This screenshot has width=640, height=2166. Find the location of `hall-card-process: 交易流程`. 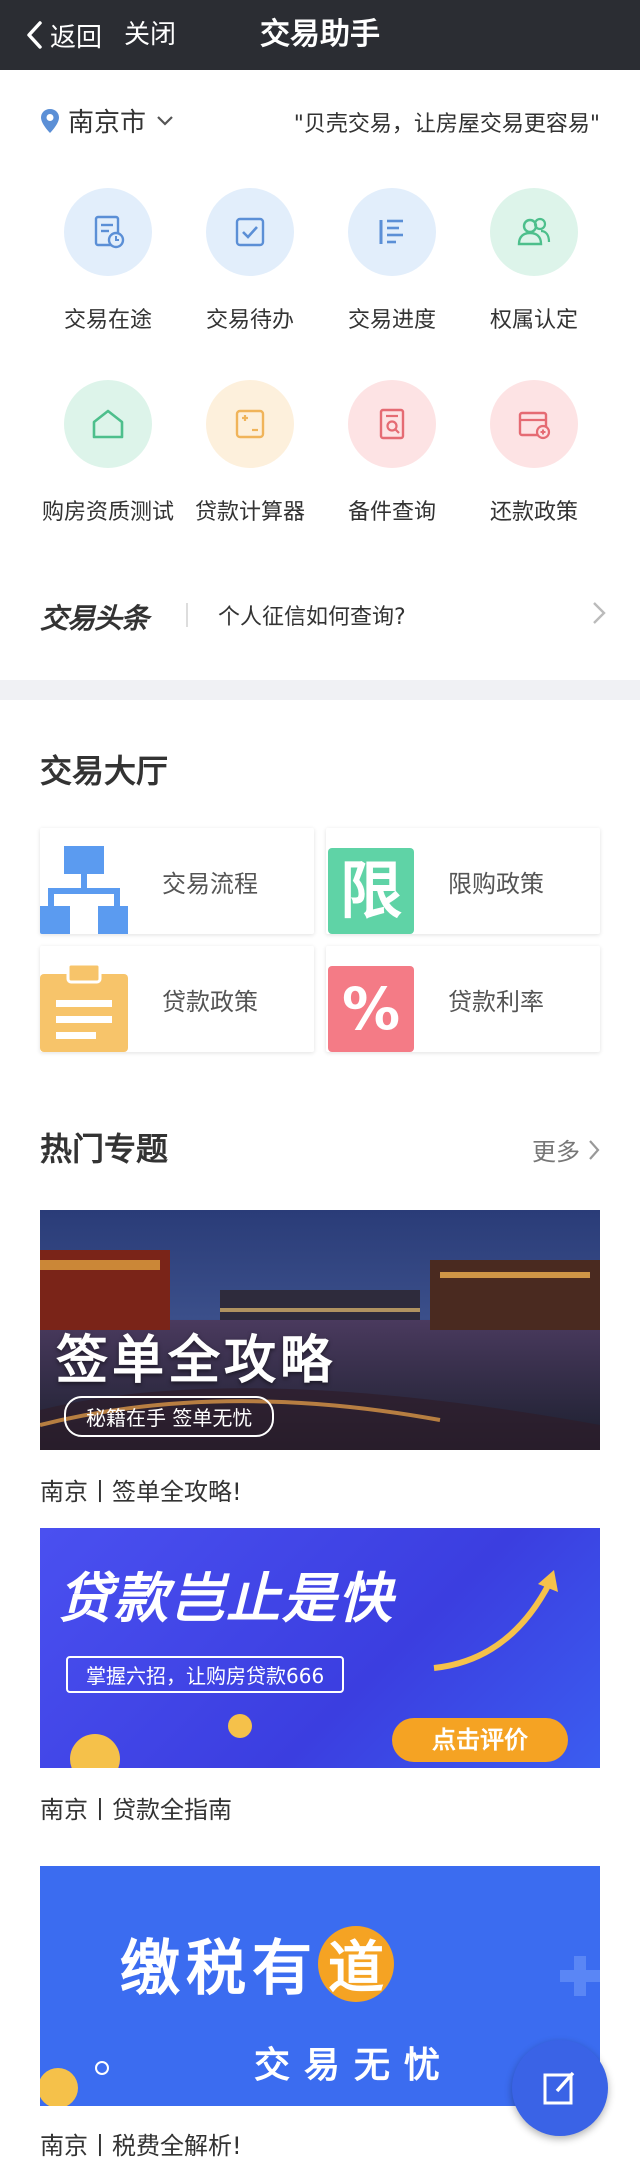

hall-card-process: 交易流程 is located at coordinates (177, 881).